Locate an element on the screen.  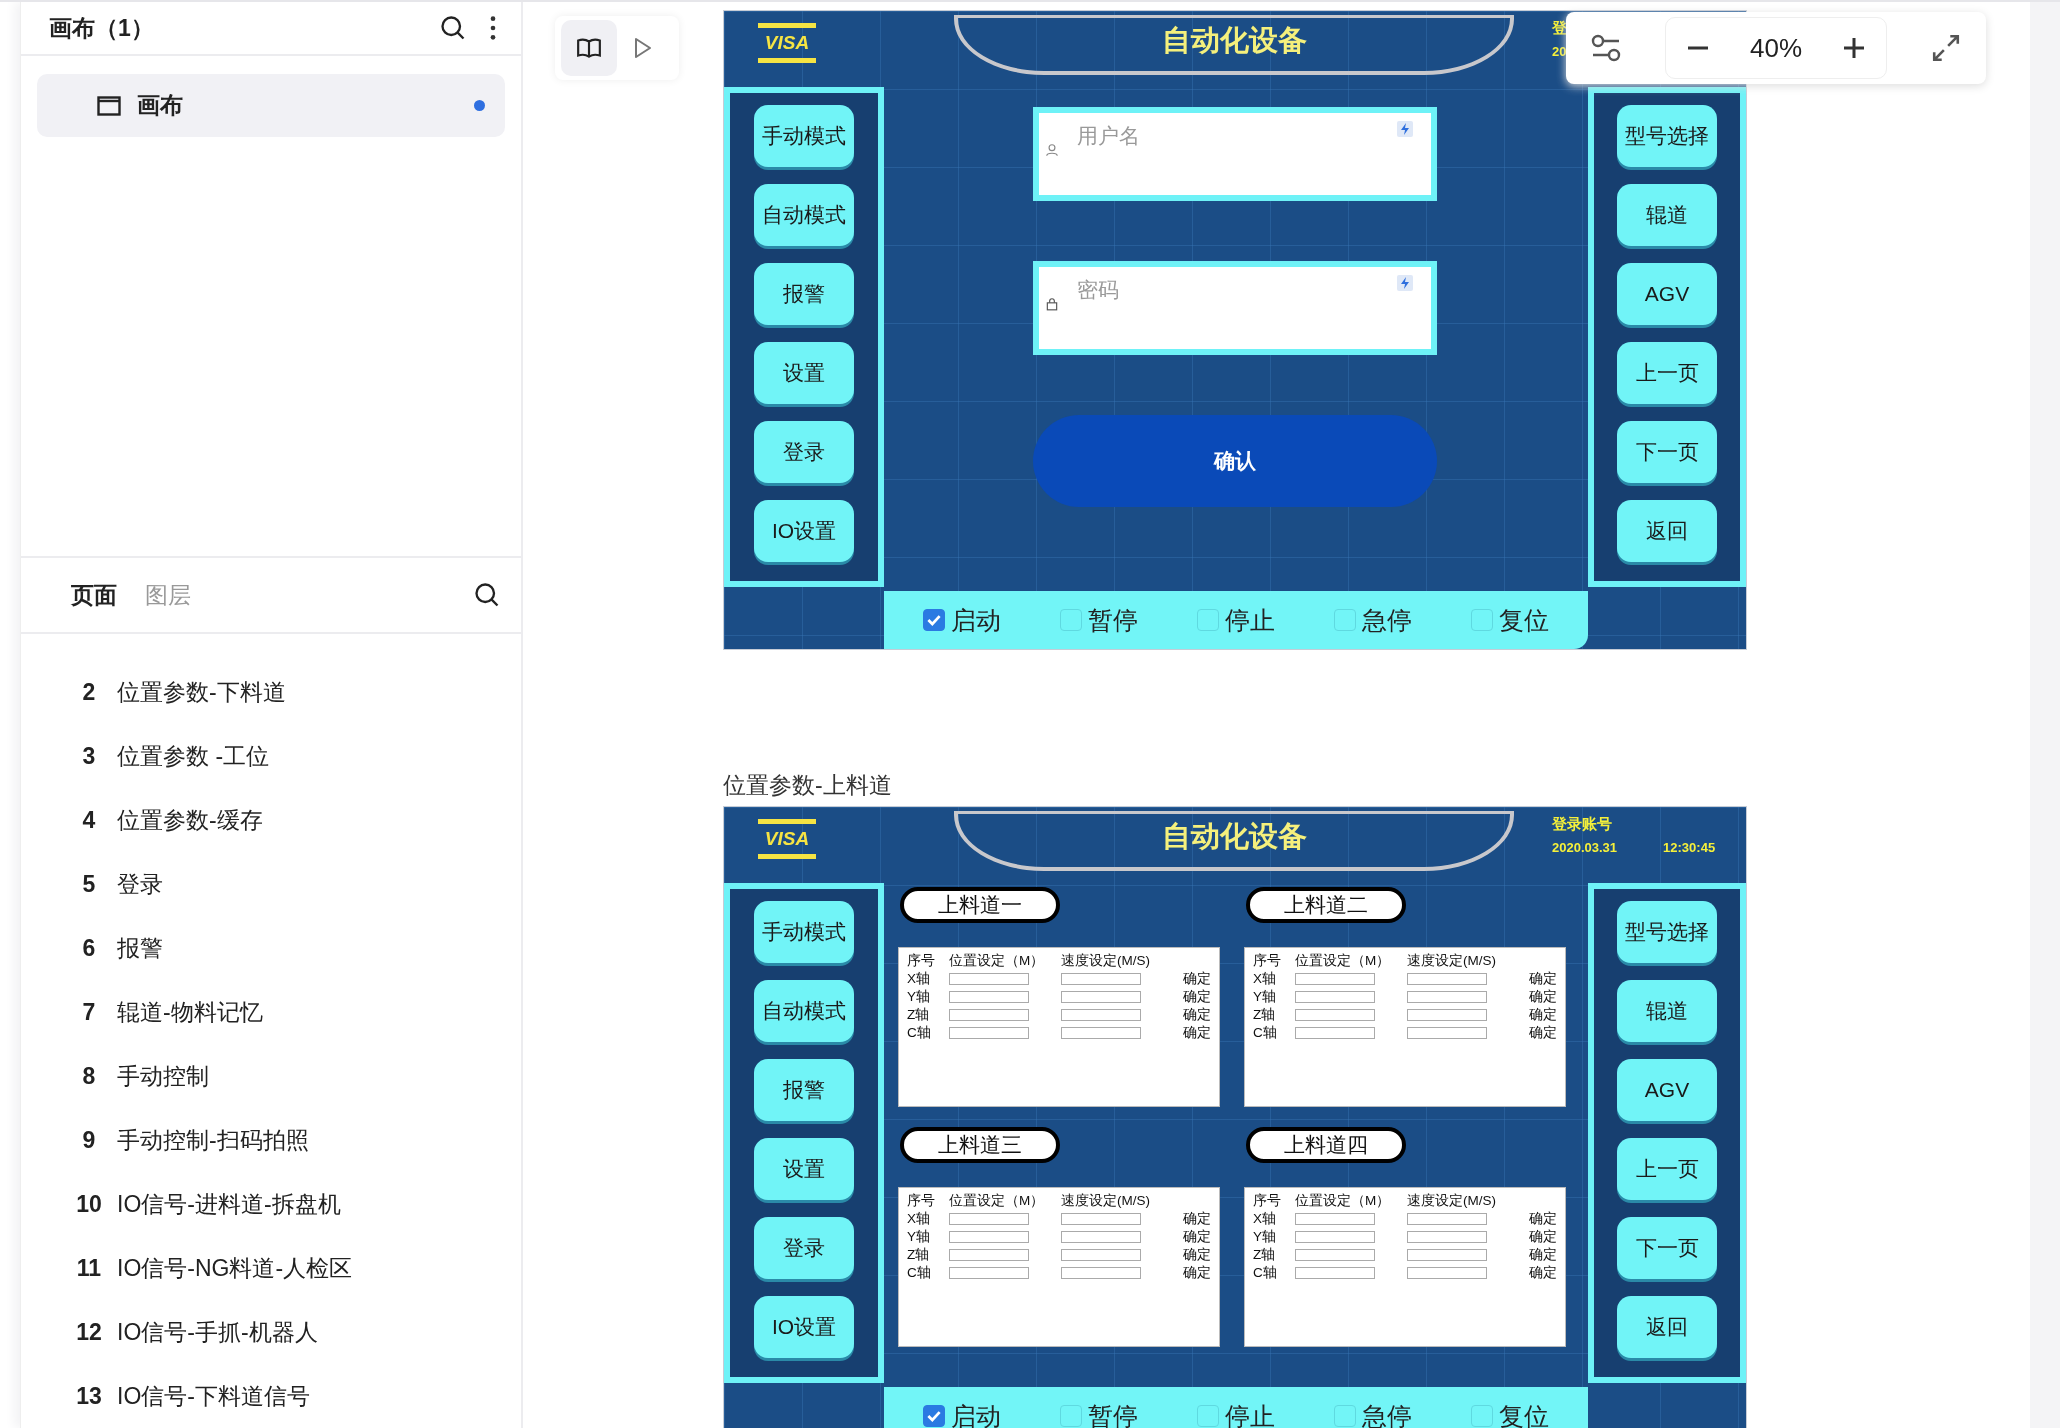
canvas-item: 画布 is located at coordinates (271, 105).